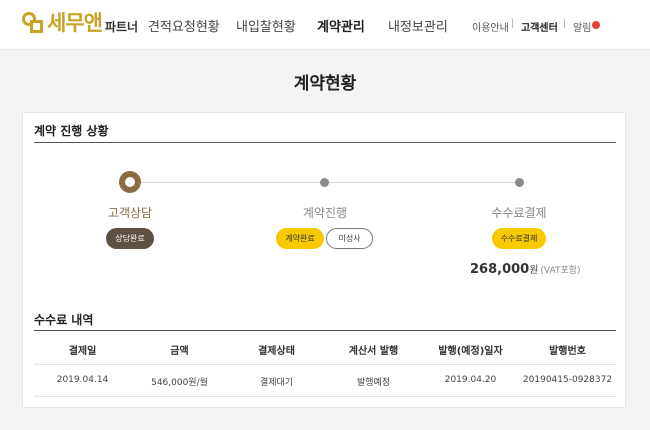 This screenshot has width=650, height=430. I want to click on step-label-consult: 고객상담, so click(130, 213).